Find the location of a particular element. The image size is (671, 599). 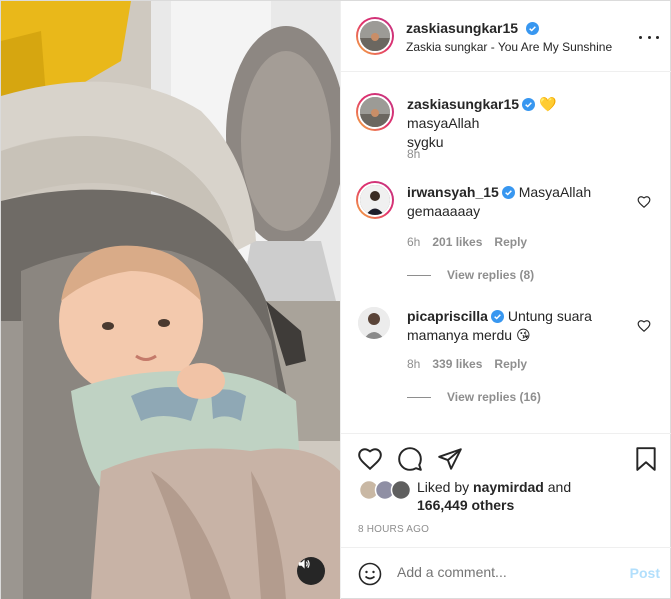

speaker-icon is located at coordinates (304, 564).